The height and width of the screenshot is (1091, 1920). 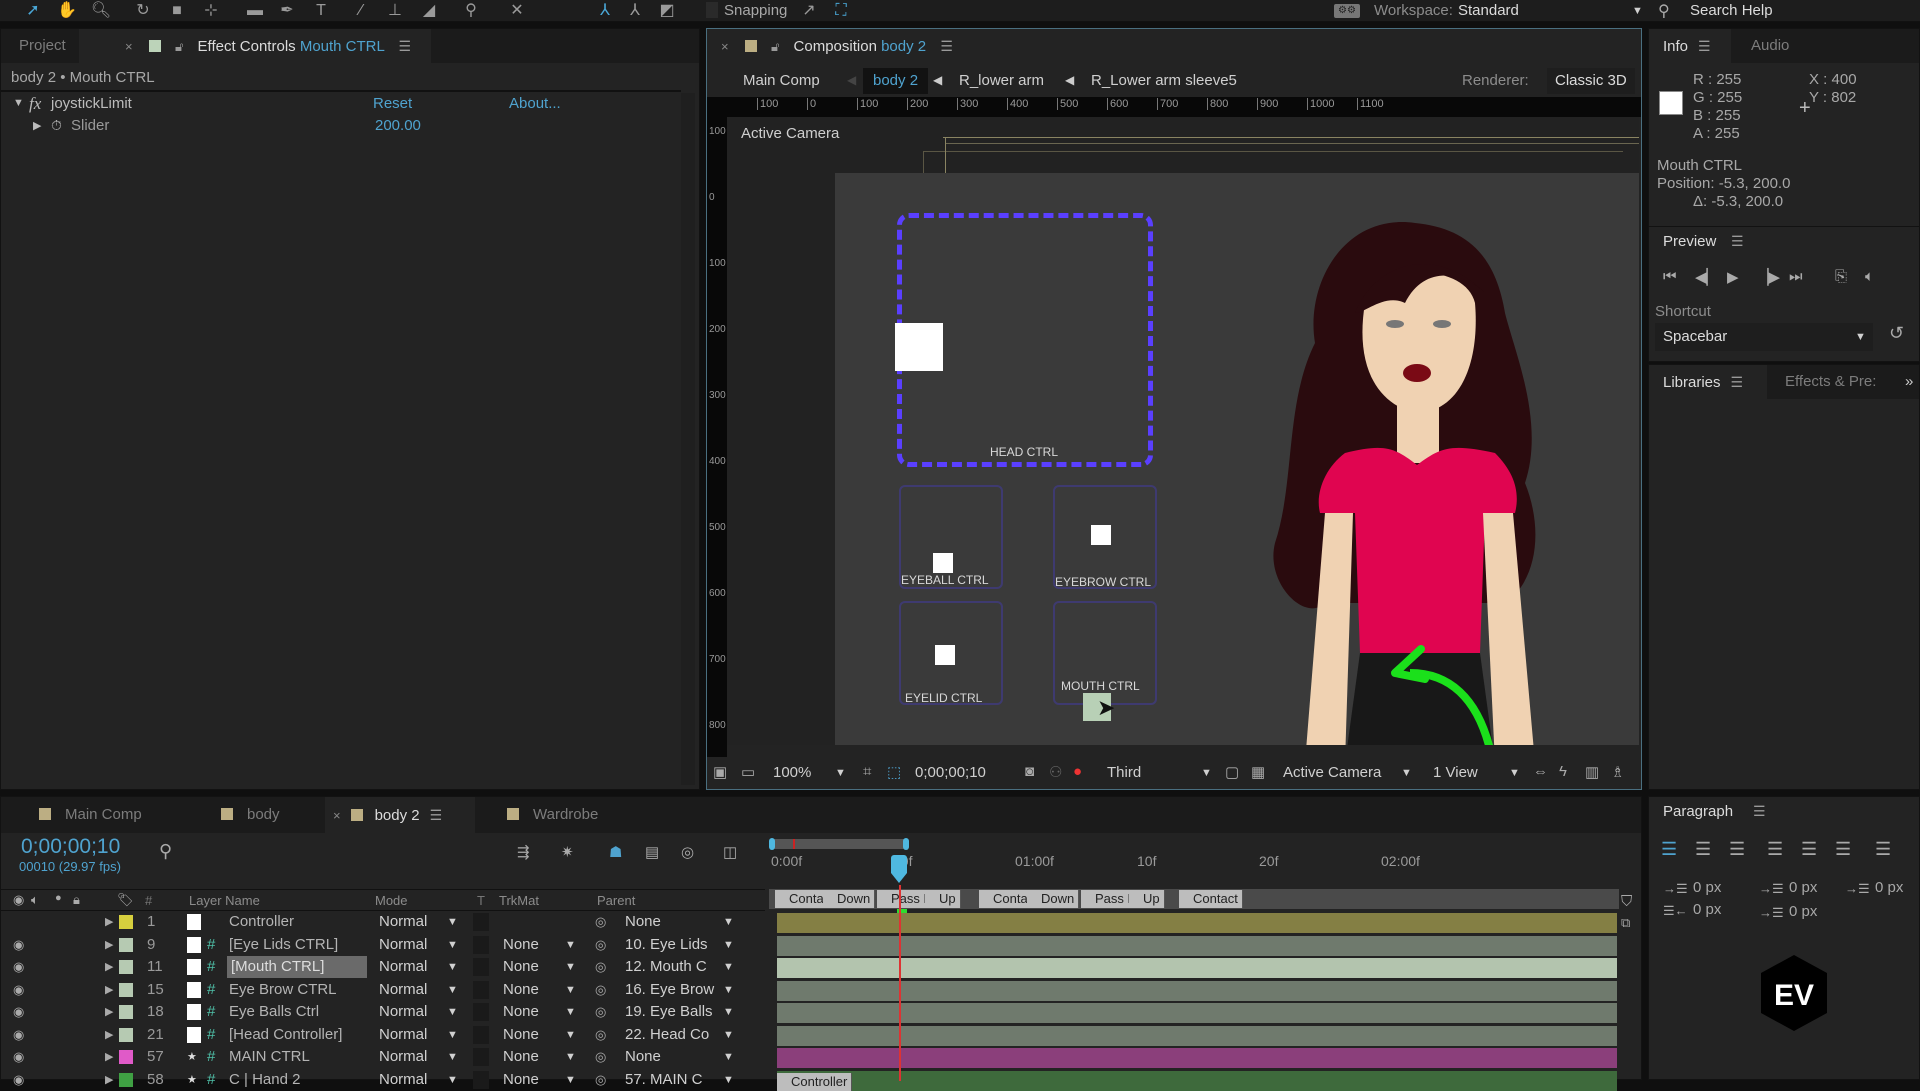 What do you see at coordinates (833, 773) in the screenshot?
I see `zoom-select: 100% ▼` at bounding box center [833, 773].